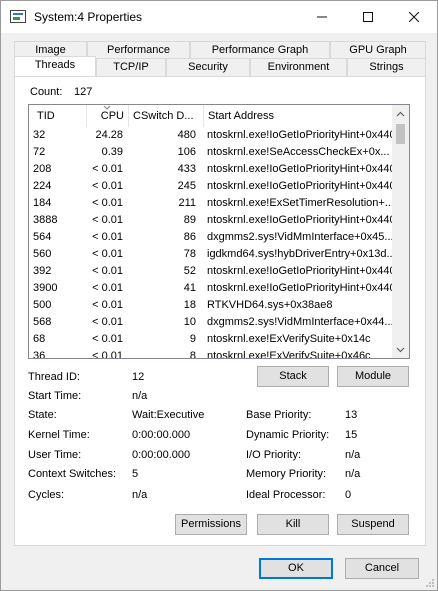 The height and width of the screenshot is (591, 438). What do you see at coordinates (351, 435) in the screenshot?
I see `dynamic-priority-value: 15` at bounding box center [351, 435].